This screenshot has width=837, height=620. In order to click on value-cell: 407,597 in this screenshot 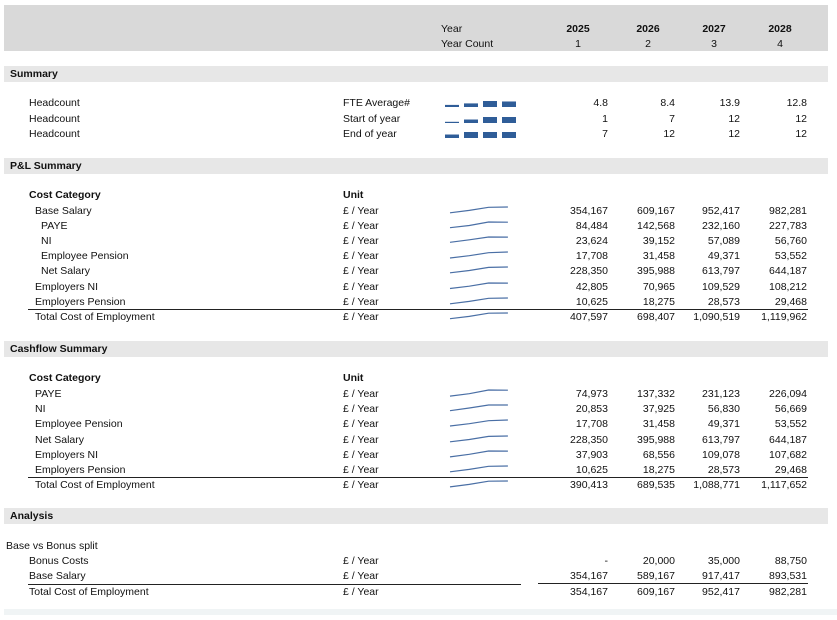, I will do `click(589, 316)`.